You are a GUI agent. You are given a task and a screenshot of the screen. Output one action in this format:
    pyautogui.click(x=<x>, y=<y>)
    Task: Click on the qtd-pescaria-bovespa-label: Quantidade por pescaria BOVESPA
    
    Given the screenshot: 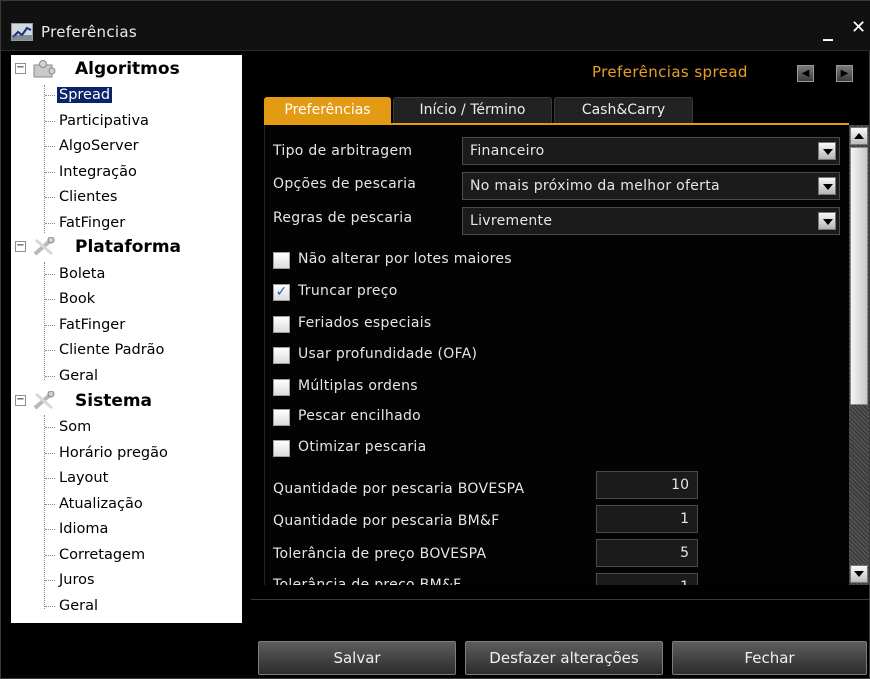 What is the action you would take?
    pyautogui.click(x=399, y=489)
    